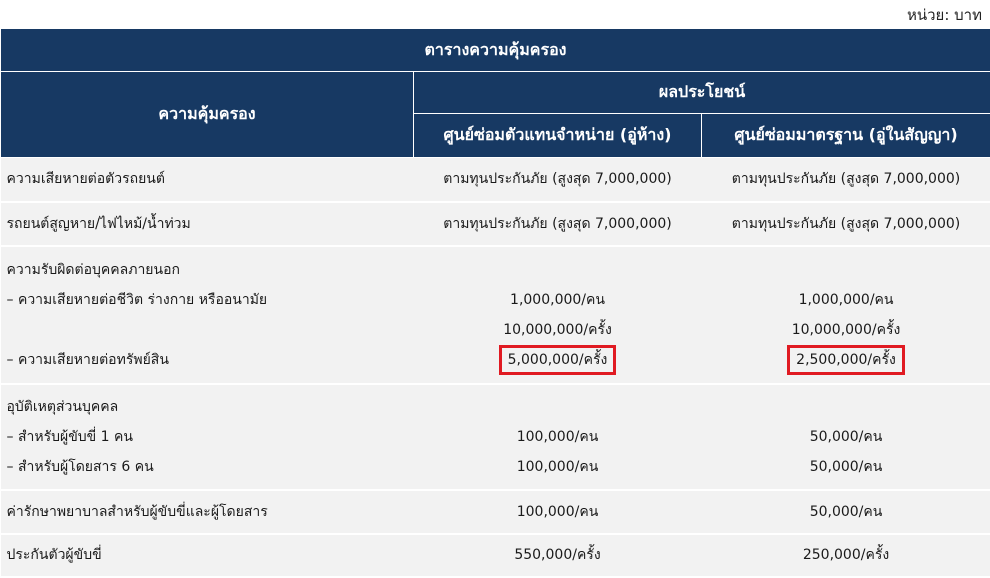  What do you see at coordinates (846, 224) in the screenshot?
I see `loss-fire-flood-standard: ตามทุนประกันภัย (สูงสุด 7,000,000)` at bounding box center [846, 224].